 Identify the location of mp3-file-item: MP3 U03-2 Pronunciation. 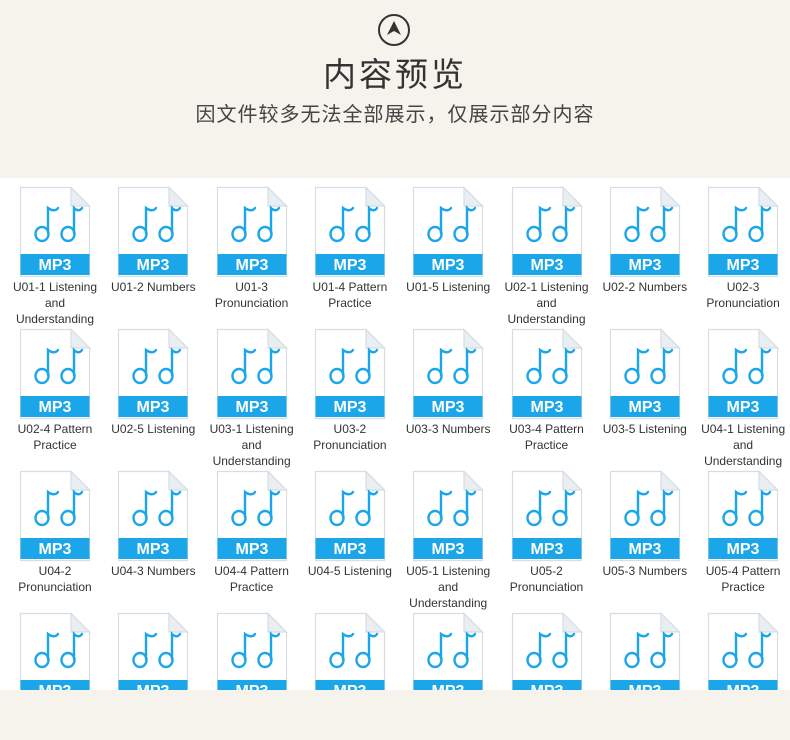
(350, 390).